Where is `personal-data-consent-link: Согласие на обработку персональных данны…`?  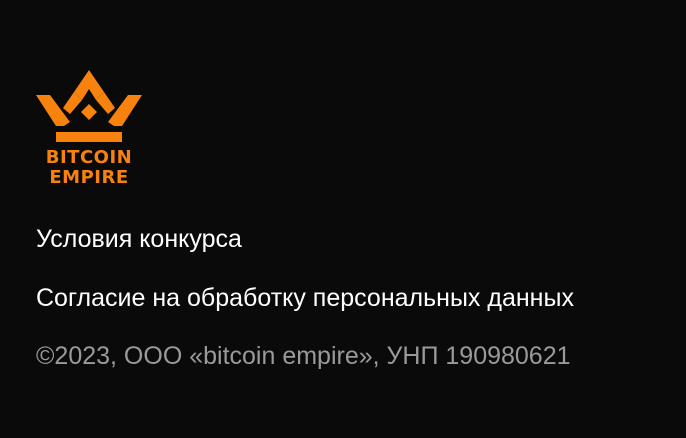 personal-data-consent-link: Согласие на обработку персональных данны… is located at coordinates (305, 298).